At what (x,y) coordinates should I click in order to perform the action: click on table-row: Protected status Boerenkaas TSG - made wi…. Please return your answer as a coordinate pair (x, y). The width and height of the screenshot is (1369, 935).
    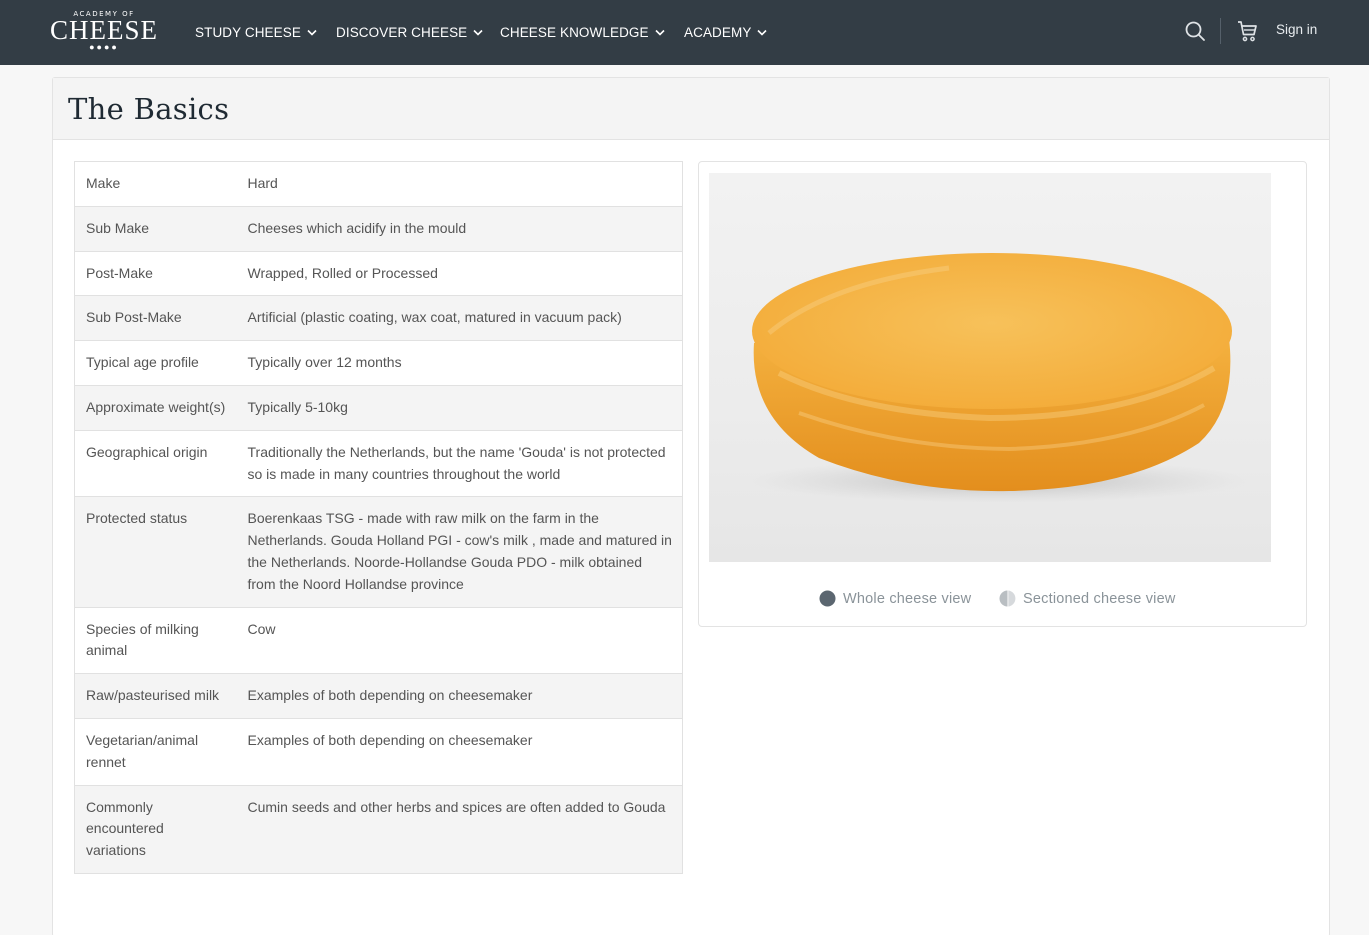
    Looking at the image, I should click on (378, 552).